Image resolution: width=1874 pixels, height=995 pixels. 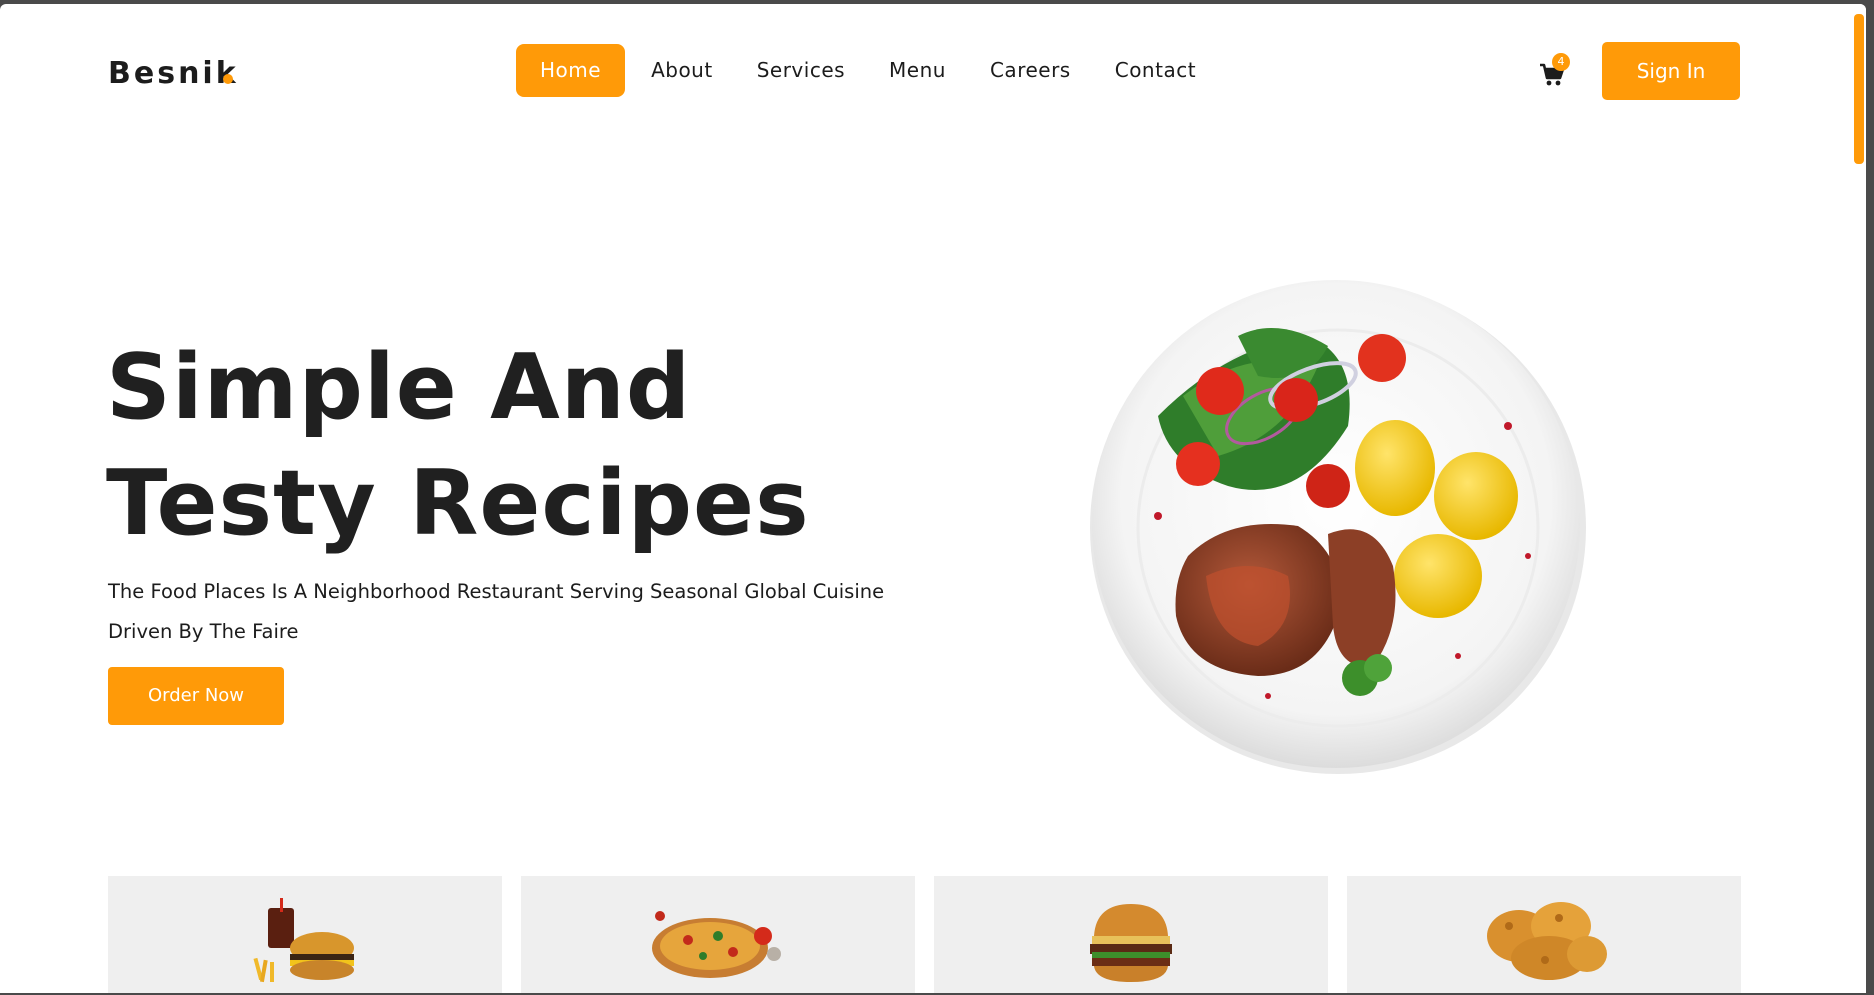 What do you see at coordinates (1561, 62) in the screenshot?
I see `cart-count-badge: 4` at bounding box center [1561, 62].